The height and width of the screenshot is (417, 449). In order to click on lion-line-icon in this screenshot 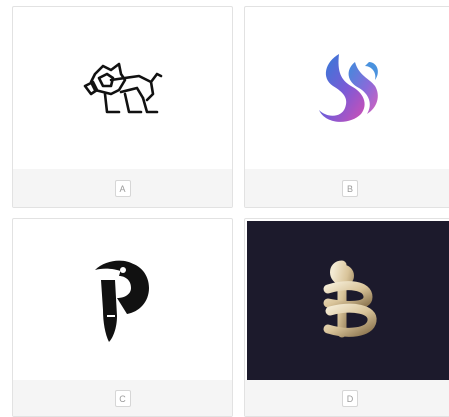, I will do `click(122, 88)`.